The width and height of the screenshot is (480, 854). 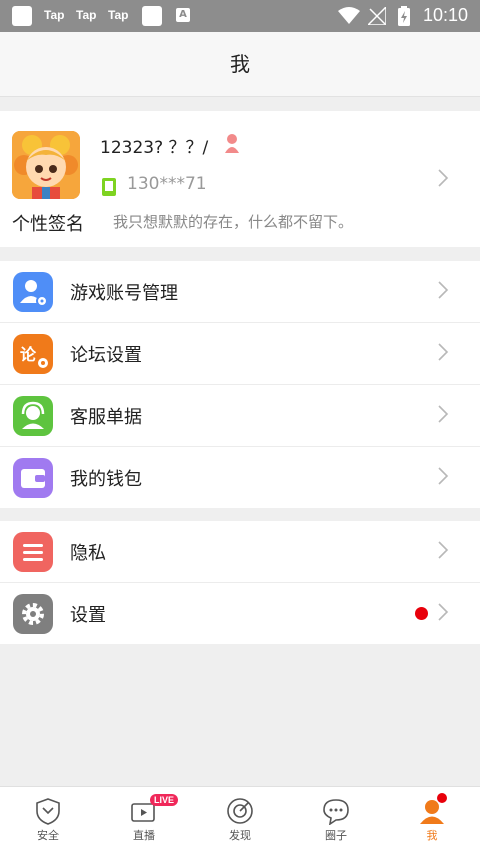 I want to click on svg-text: 论, so click(x=28, y=354).